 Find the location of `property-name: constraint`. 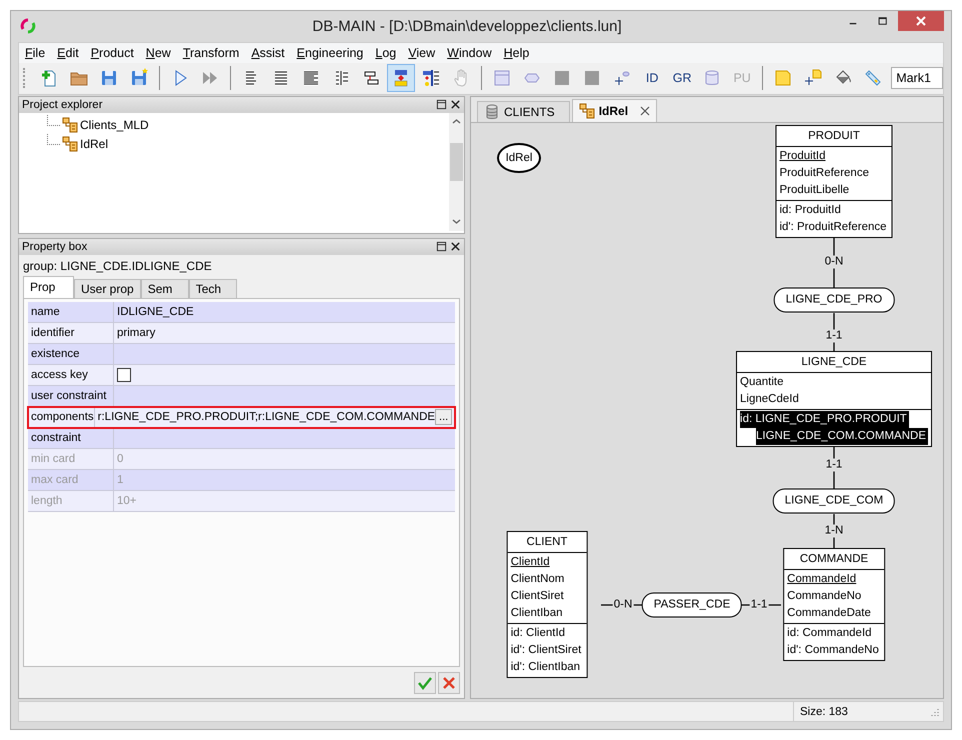

property-name: constraint is located at coordinates (71, 438).